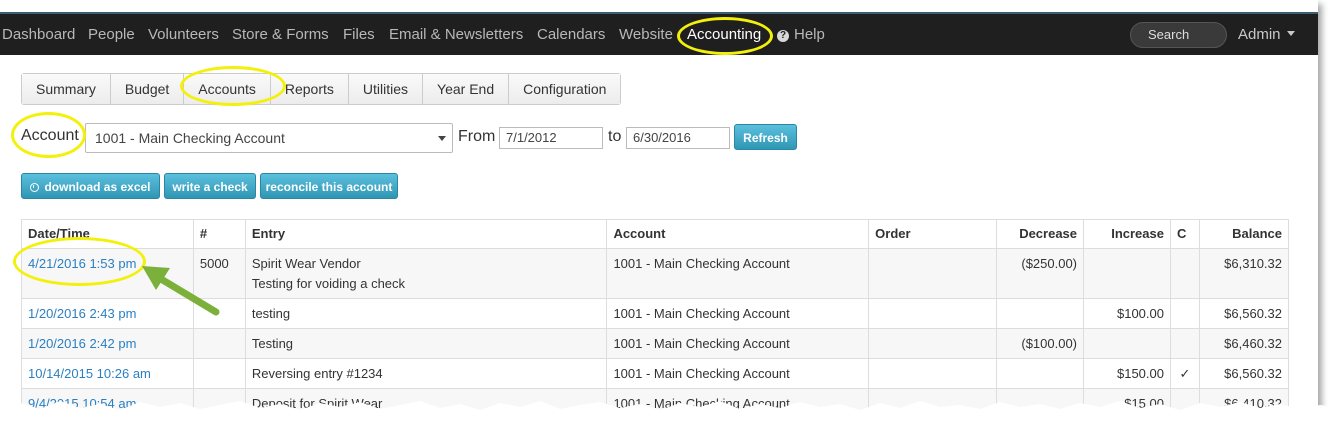 The image size is (1336, 435). What do you see at coordinates (426, 234) in the screenshot?
I see `col-entry-header: Entry` at bounding box center [426, 234].